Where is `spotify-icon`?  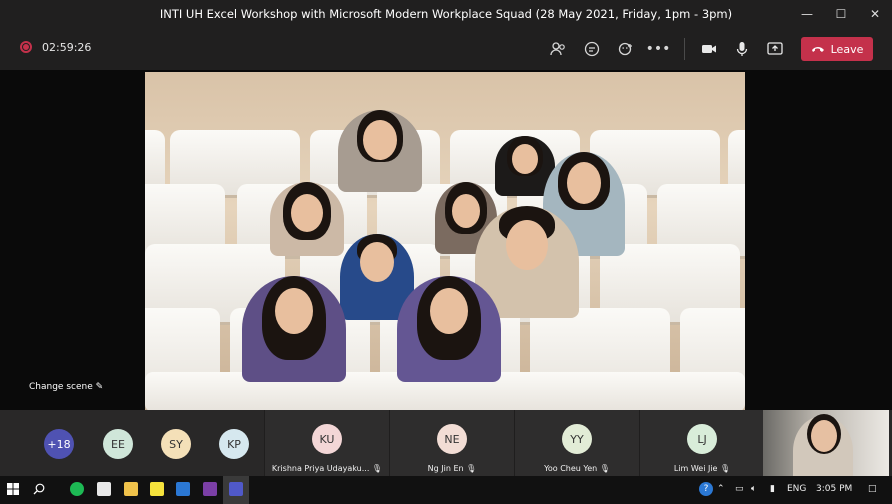
spotify-icon is located at coordinates (77, 489).